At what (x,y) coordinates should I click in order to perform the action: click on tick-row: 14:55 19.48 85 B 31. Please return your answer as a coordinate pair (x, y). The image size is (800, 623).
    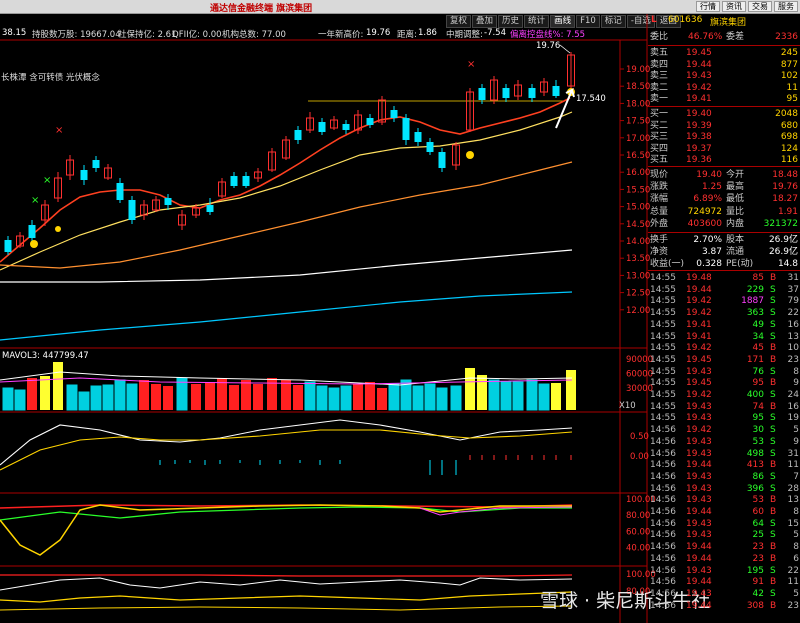
    Looking at the image, I should click on (724, 278).